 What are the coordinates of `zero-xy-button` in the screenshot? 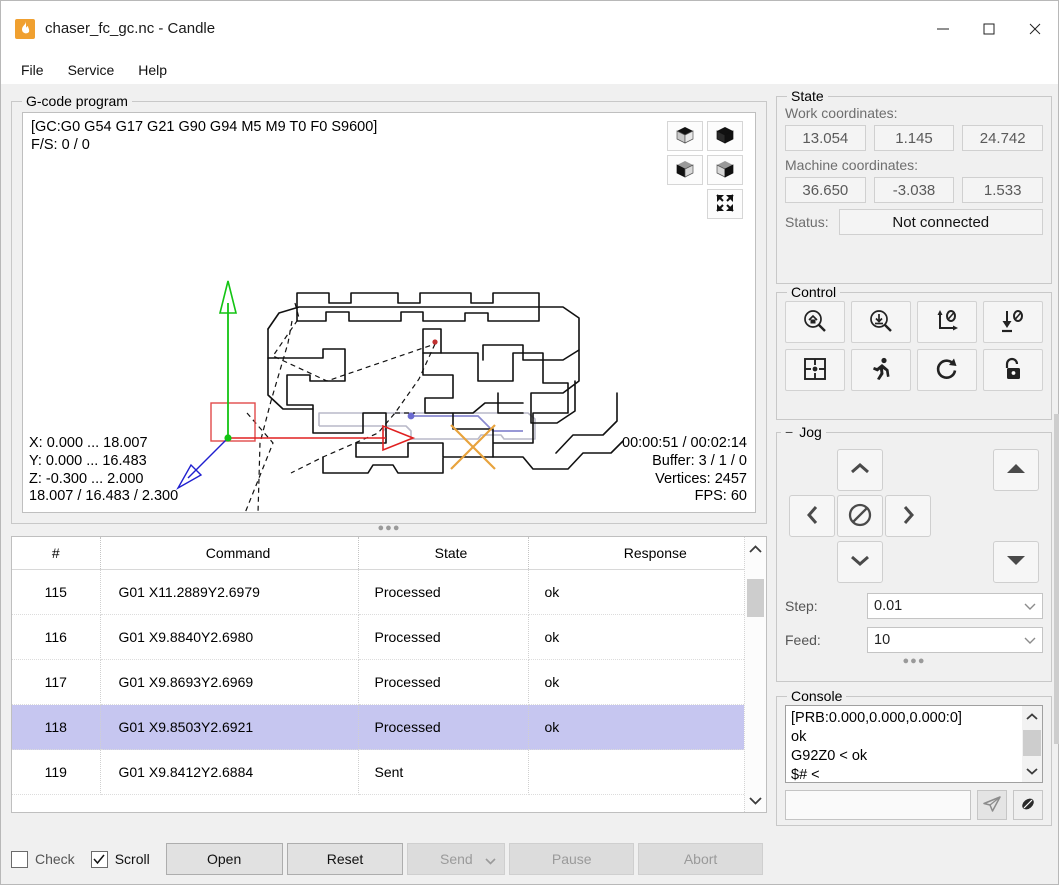 It's located at (947, 322).